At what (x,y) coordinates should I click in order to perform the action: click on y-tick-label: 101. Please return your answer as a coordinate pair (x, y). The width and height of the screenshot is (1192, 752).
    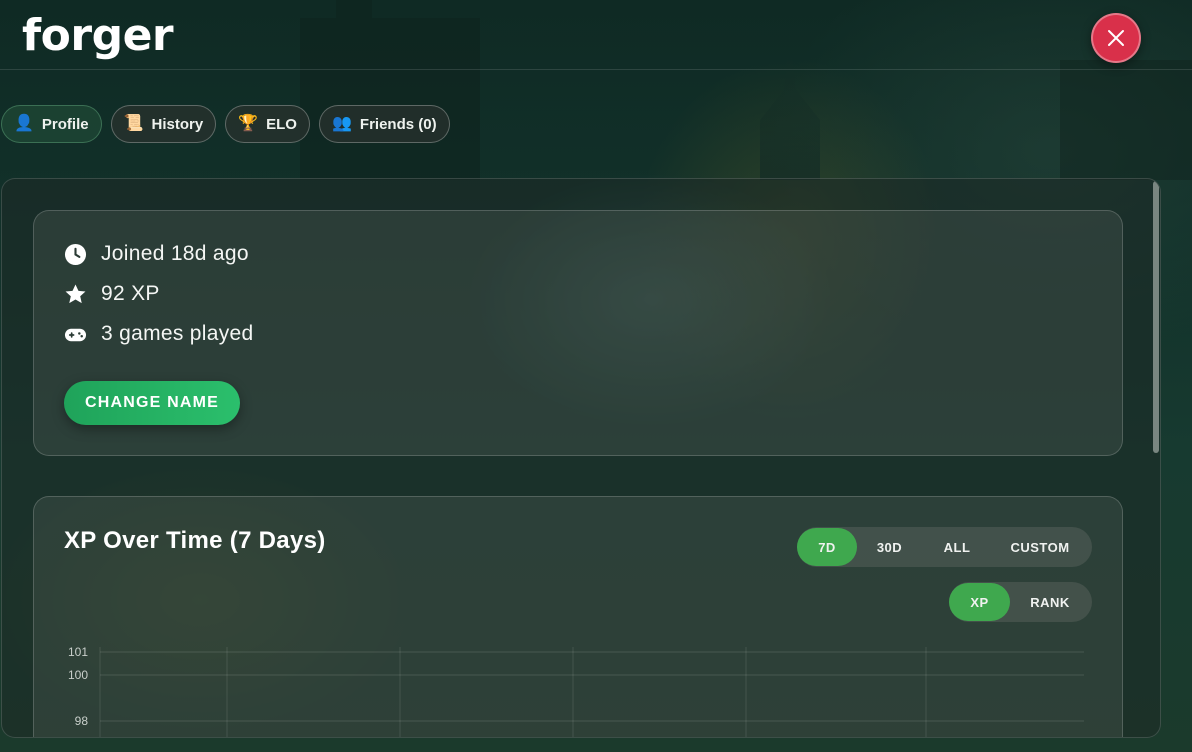
    Looking at the image, I should click on (78, 652).